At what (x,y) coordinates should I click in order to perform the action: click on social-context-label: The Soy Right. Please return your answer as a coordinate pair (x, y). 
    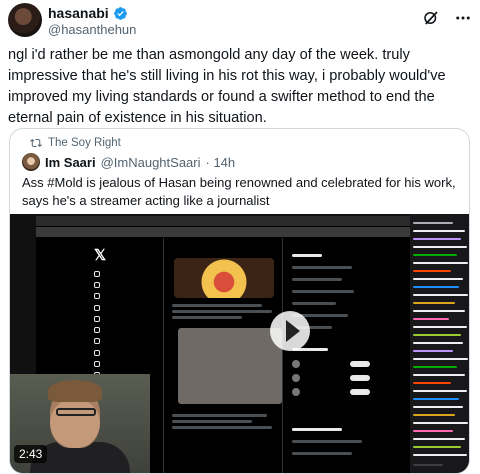
    Looking at the image, I should click on (84, 143).